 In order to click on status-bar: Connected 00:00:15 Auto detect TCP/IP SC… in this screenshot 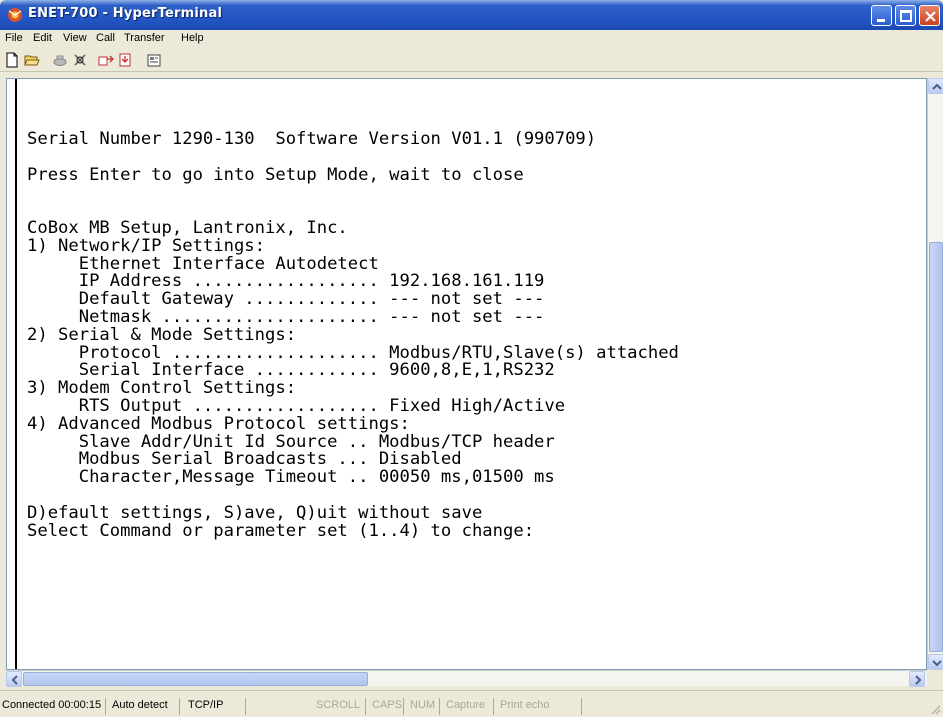, I will do `click(471, 703)`.